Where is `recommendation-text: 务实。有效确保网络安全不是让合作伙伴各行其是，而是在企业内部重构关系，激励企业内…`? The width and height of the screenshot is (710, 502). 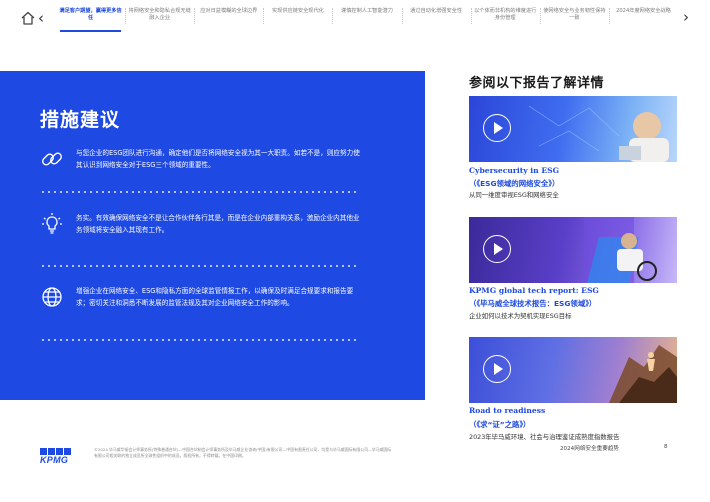 recommendation-text: 务实。有效确保网络安全不是让合作伙伴各行其是，而是在企业内部重构关系，激励企业内… is located at coordinates (218, 224).